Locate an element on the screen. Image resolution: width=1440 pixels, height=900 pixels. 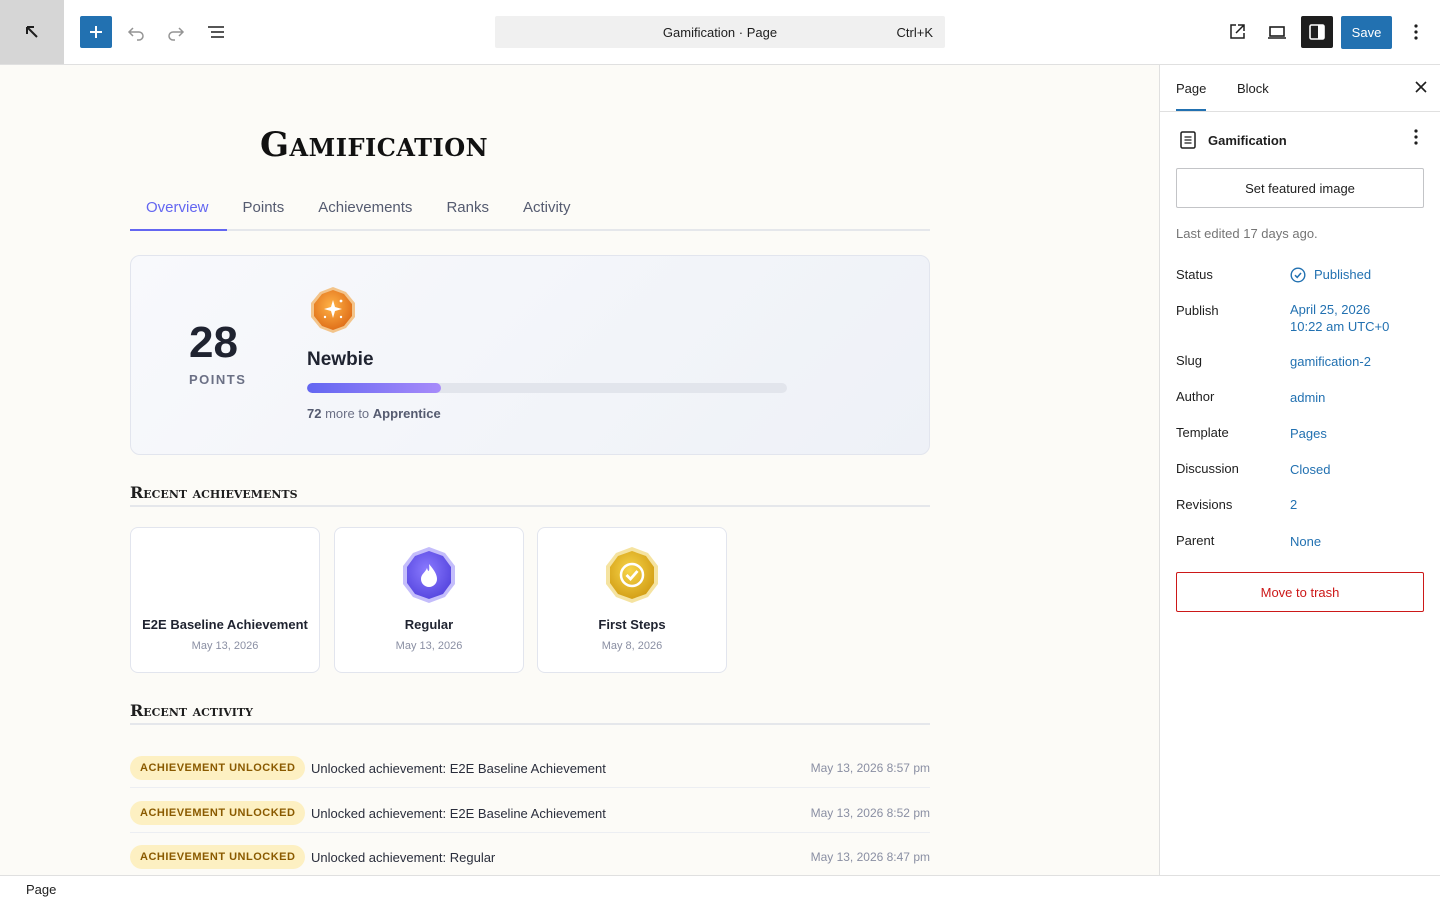
more-to-text: more to is located at coordinates (347, 413).